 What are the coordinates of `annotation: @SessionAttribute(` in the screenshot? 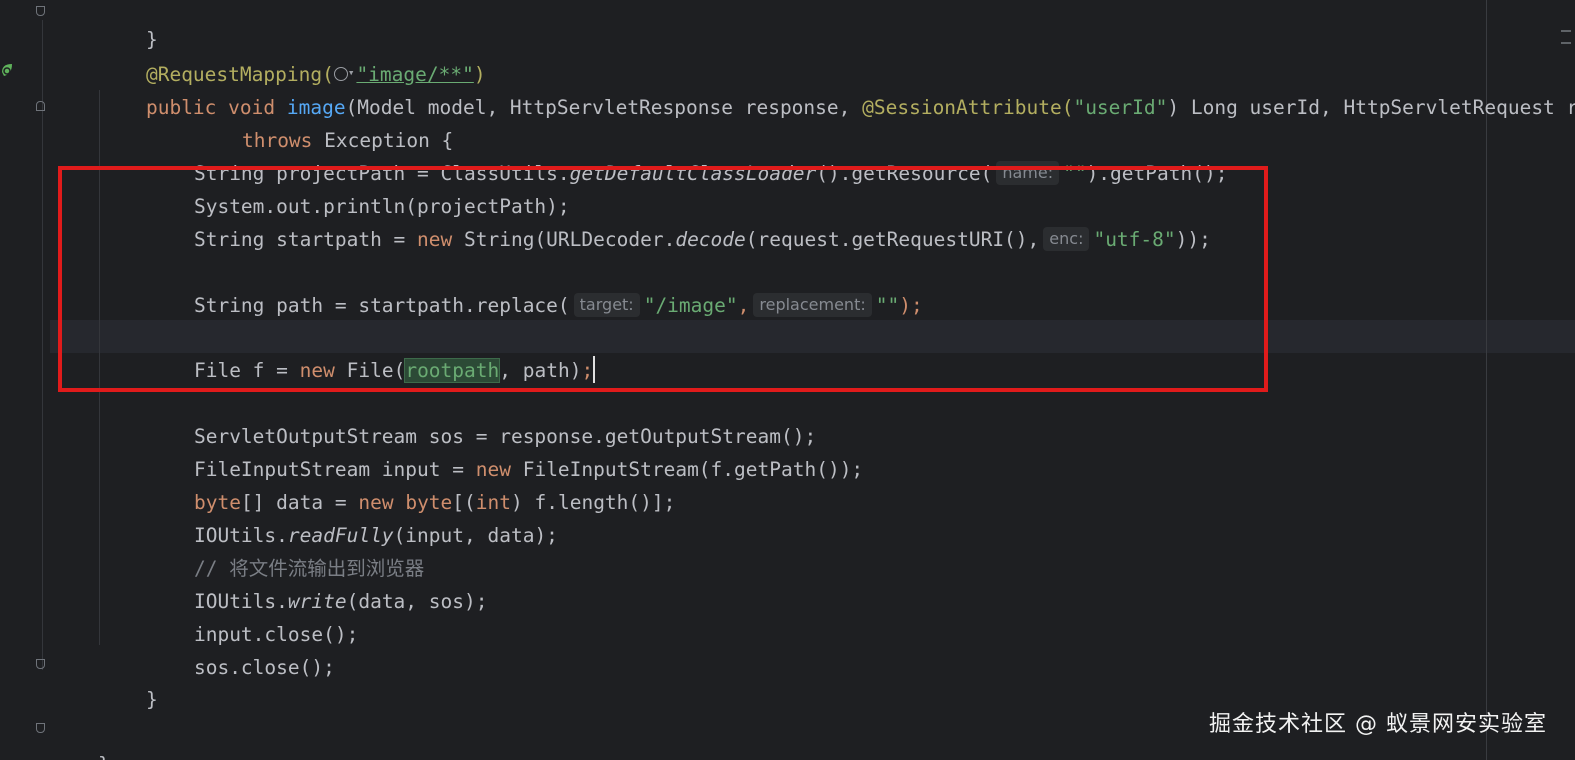 It's located at (968, 107).